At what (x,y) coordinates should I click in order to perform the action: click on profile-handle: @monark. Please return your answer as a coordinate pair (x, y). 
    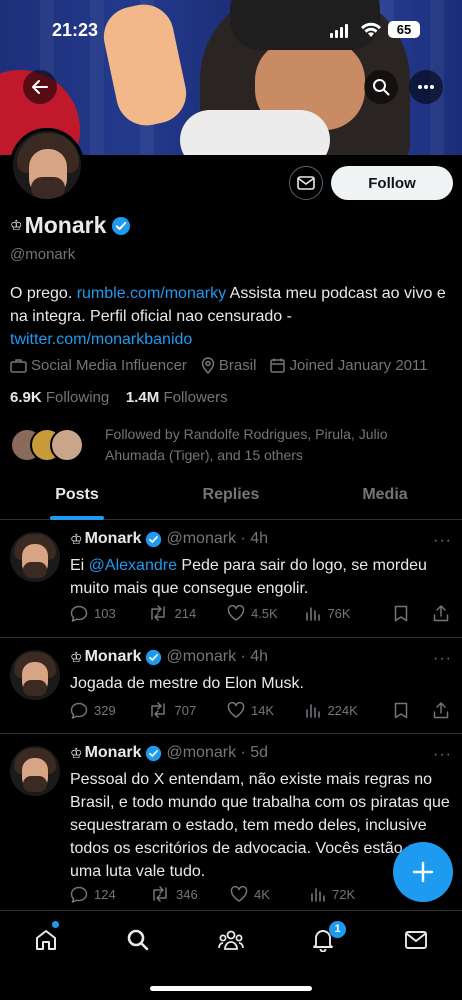
    Looking at the image, I should click on (43, 254).